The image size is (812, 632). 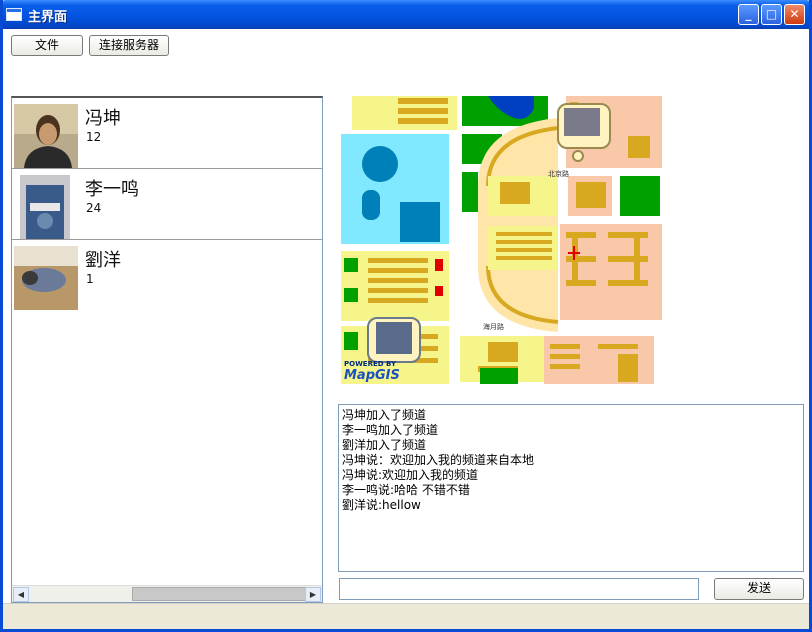 I want to click on chat-line: 冯坤说:欢迎加入我的频道, so click(x=410, y=475).